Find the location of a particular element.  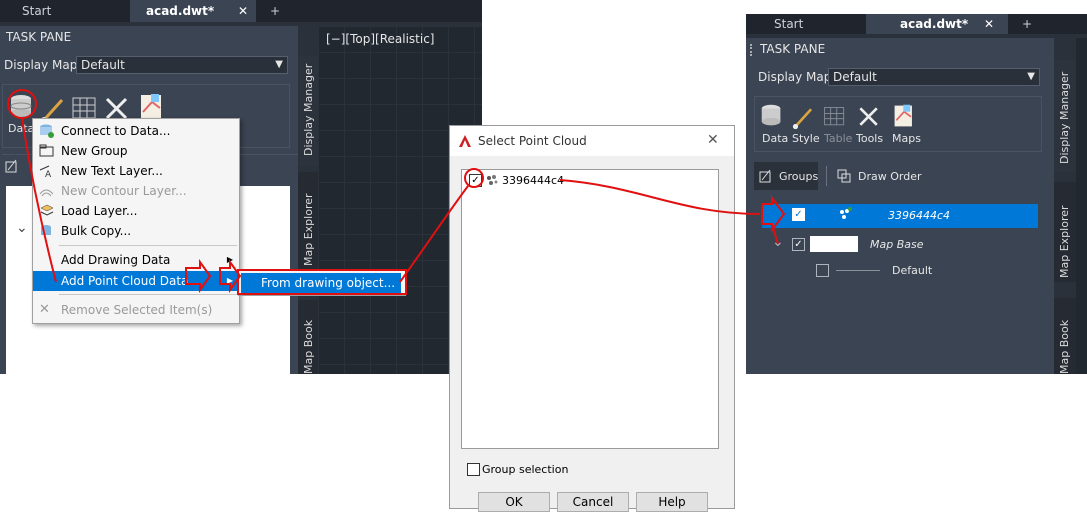

point-cloud-list is located at coordinates (590, 309).